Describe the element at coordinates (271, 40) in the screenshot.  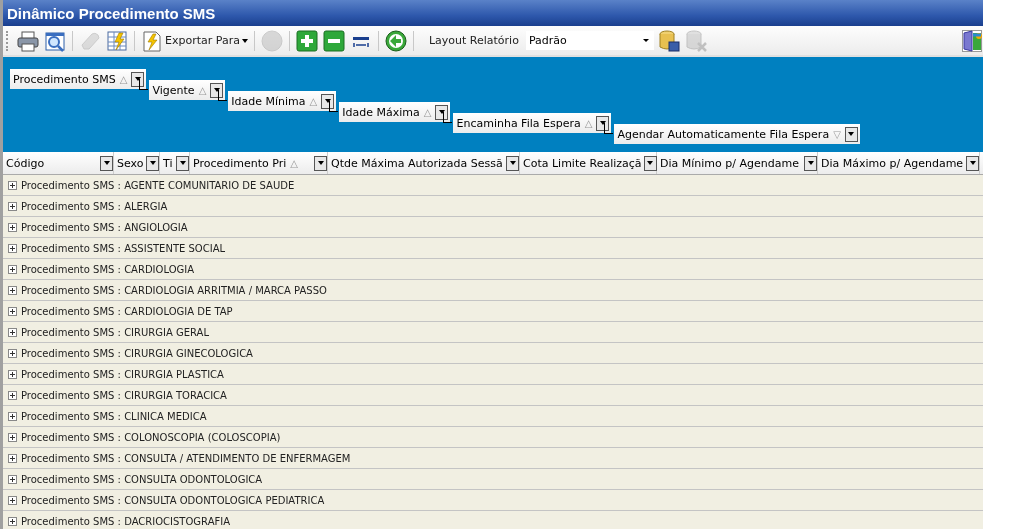
I see `circle-icon` at that location.